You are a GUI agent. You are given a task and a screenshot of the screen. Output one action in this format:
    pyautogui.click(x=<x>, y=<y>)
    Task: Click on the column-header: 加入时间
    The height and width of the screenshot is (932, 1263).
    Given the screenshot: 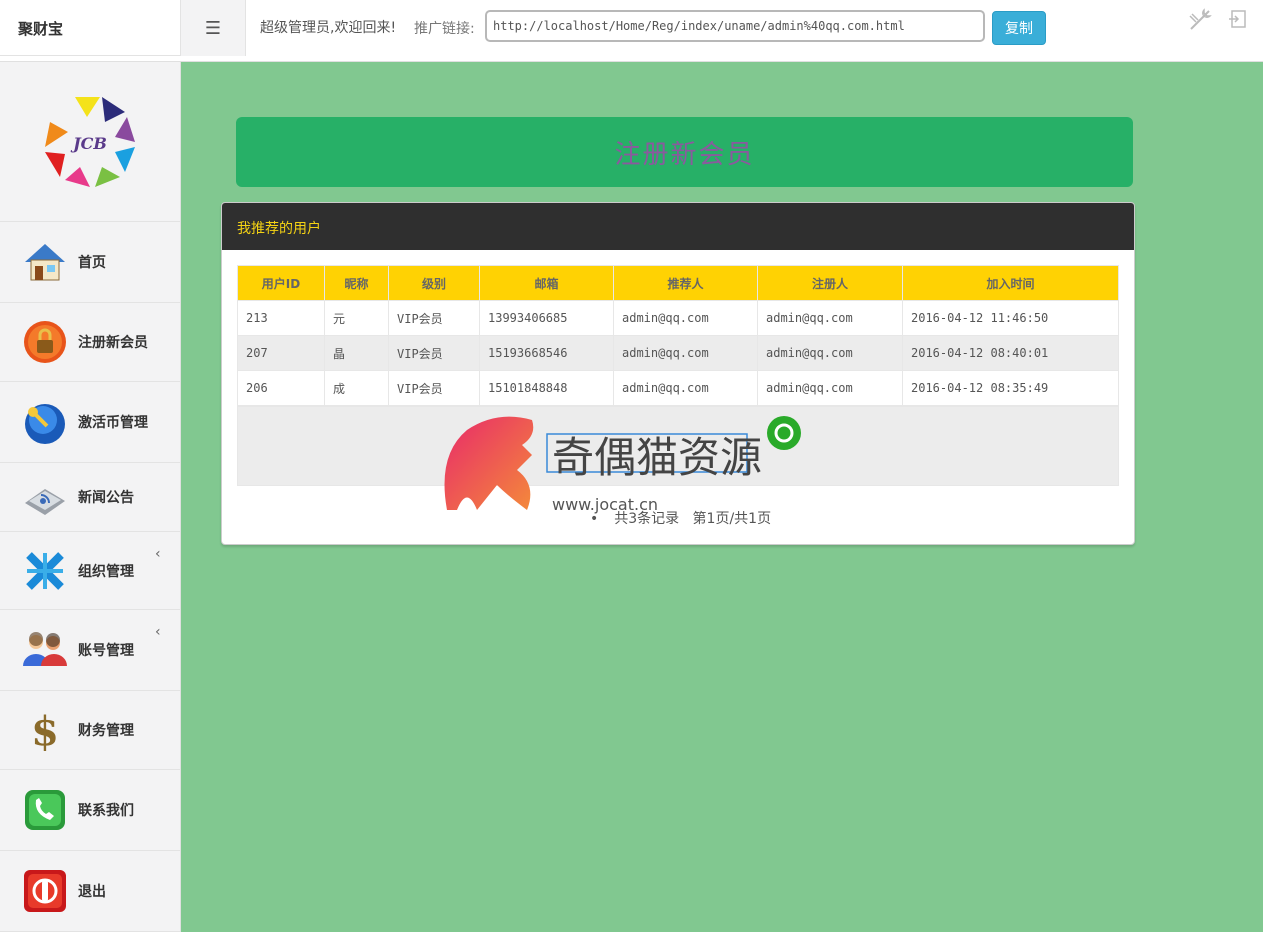 What is the action you would take?
    pyautogui.click(x=1010, y=283)
    